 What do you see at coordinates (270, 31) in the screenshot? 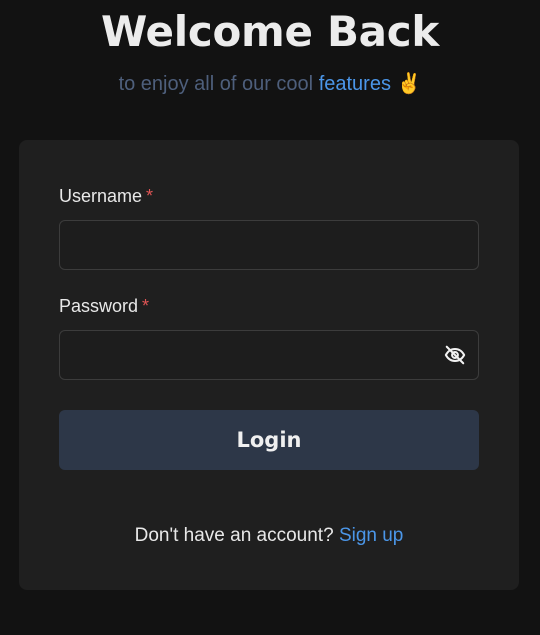
I see `page-title: Welcome Back` at bounding box center [270, 31].